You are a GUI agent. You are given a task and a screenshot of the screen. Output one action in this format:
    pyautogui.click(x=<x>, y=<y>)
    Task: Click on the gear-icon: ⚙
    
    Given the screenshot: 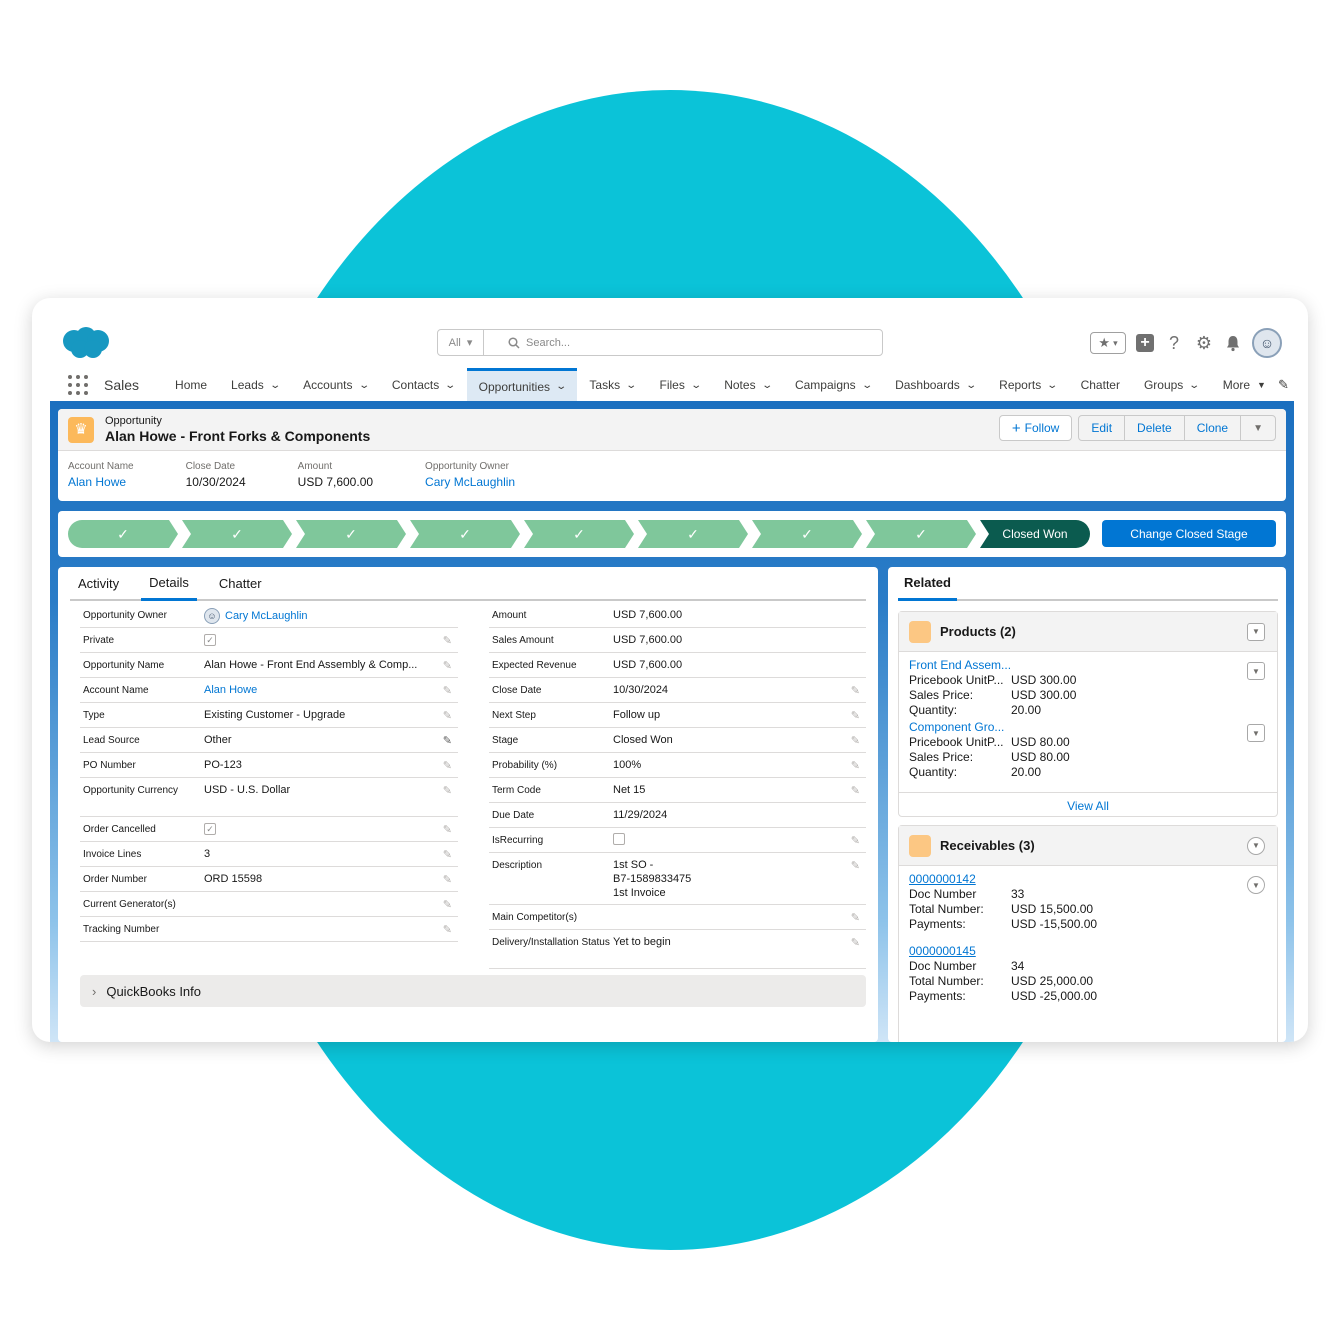 What is the action you would take?
    pyautogui.click(x=1204, y=343)
    